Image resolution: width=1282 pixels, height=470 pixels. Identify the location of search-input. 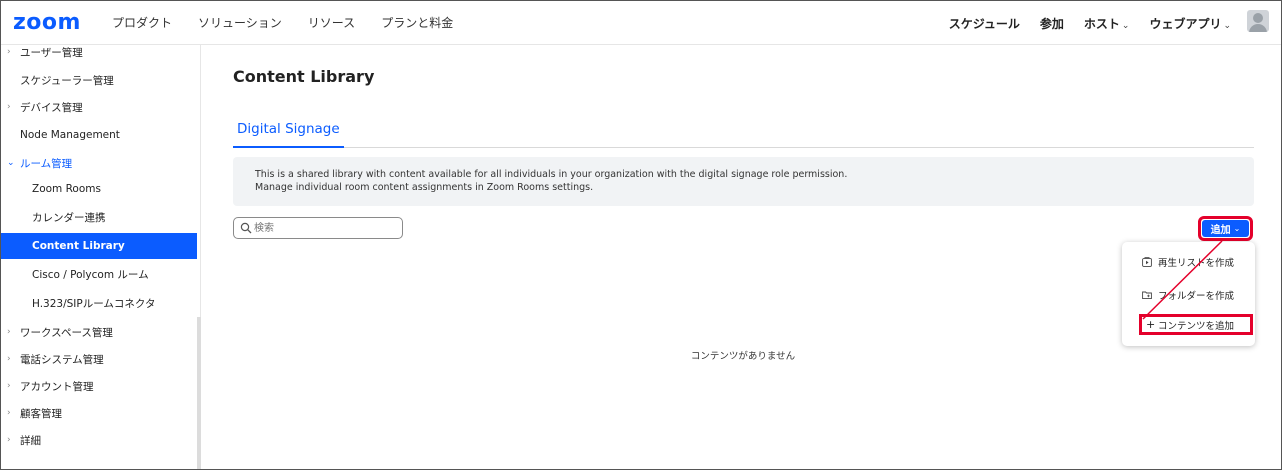
(324, 228).